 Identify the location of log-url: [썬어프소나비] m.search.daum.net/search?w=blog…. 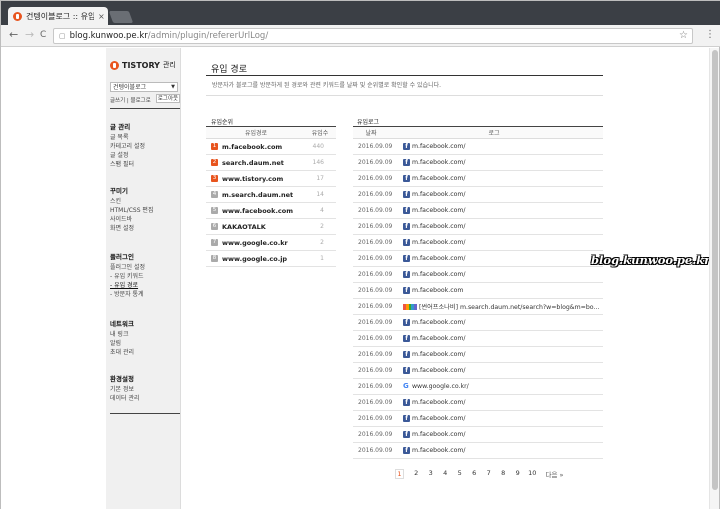
(509, 306).